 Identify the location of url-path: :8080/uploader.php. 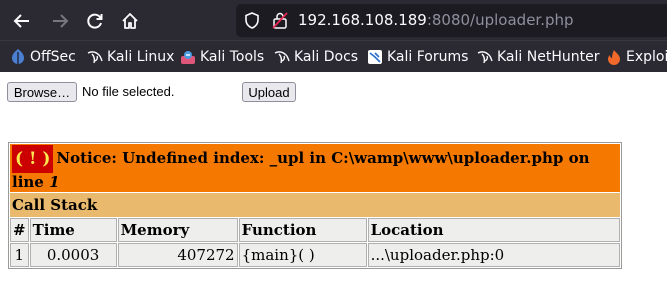
(500, 20).